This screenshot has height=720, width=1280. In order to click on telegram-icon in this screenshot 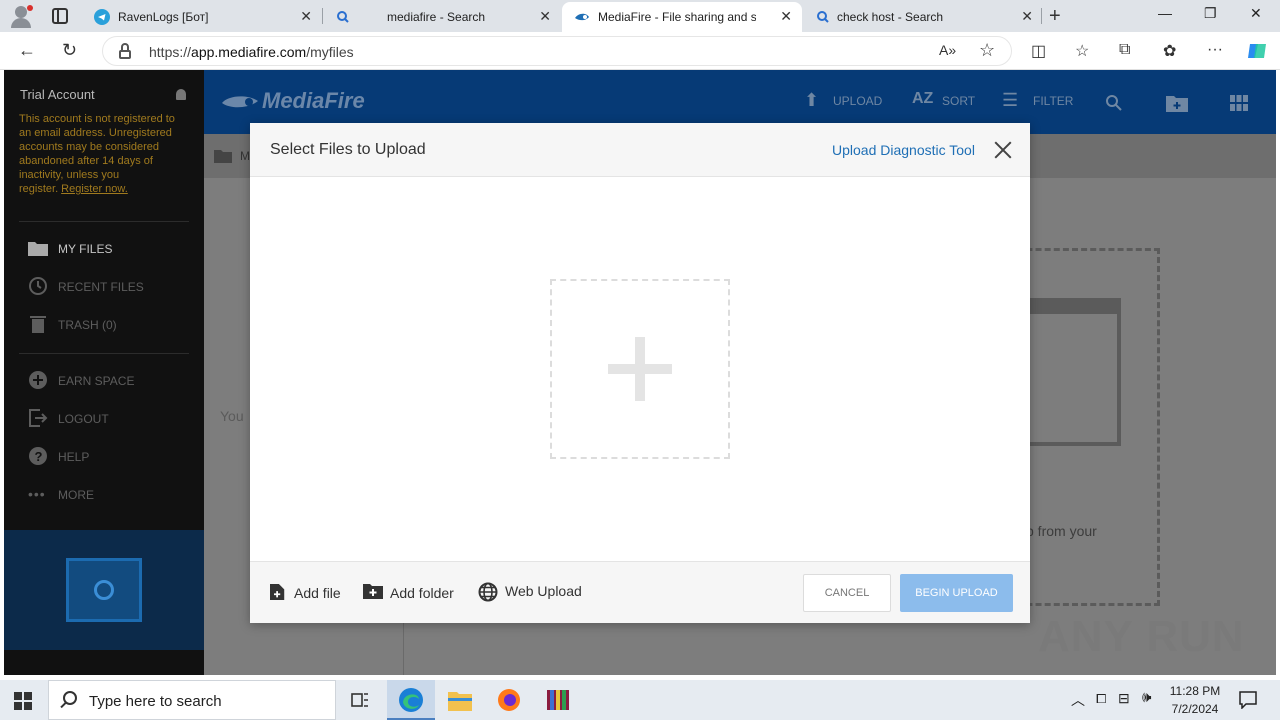, I will do `click(102, 17)`.